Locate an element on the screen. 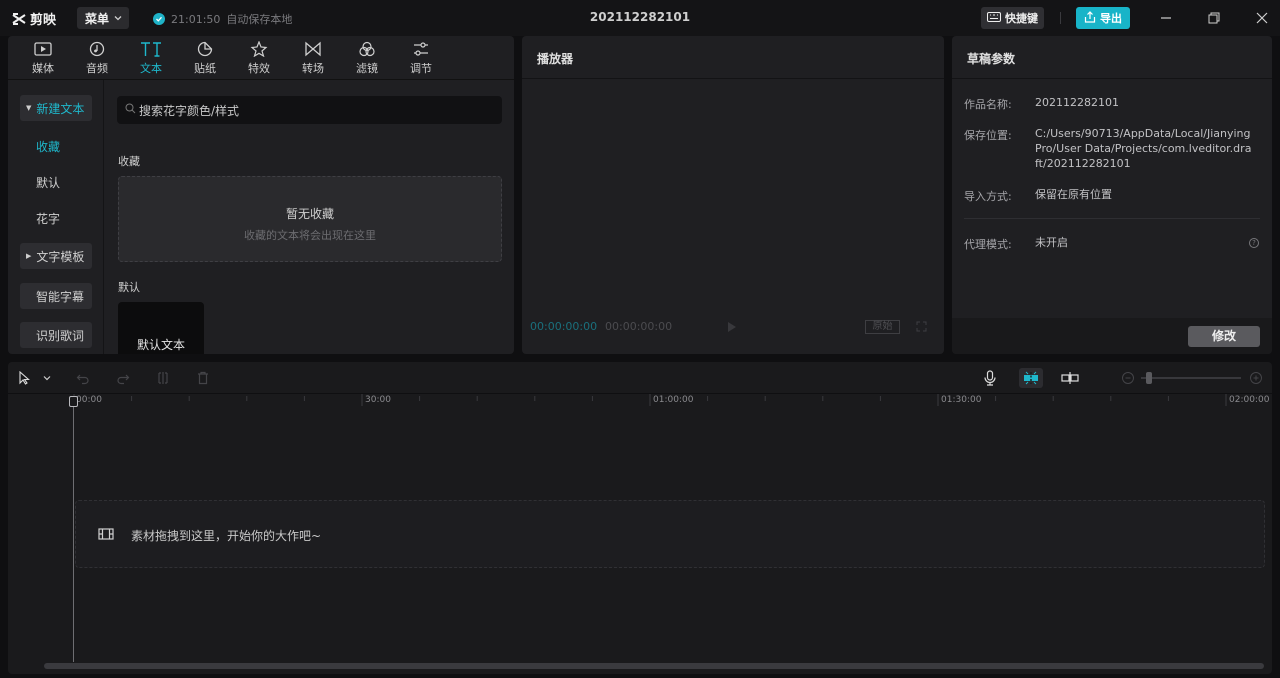 The height and width of the screenshot is (678, 1280). app-name: 剪映 is located at coordinates (43, 20).